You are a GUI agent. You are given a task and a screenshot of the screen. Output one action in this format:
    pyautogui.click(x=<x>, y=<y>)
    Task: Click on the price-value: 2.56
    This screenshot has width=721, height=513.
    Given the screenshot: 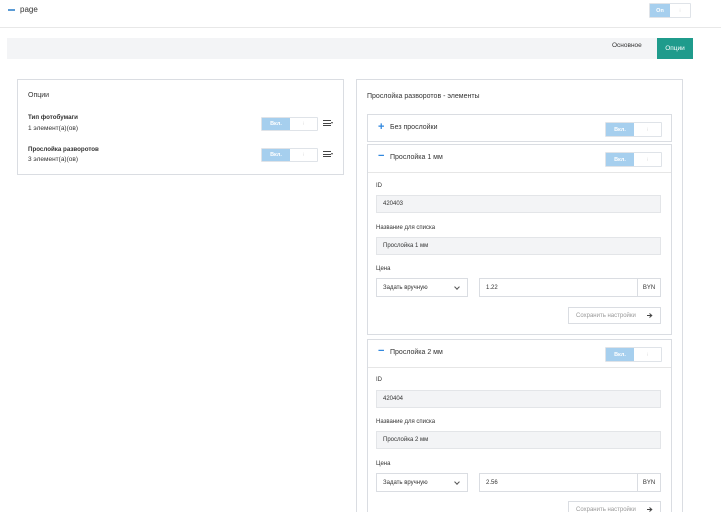 What is the action you would take?
    pyautogui.click(x=492, y=482)
    